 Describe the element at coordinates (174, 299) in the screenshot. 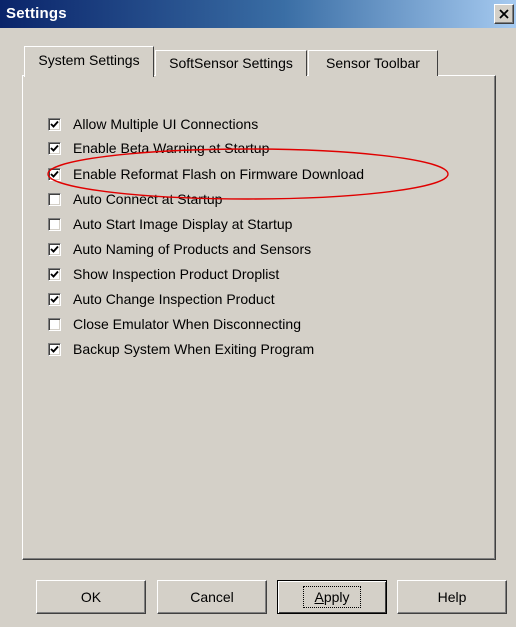

I see `option-label: Auto Change Inspection Product` at that location.